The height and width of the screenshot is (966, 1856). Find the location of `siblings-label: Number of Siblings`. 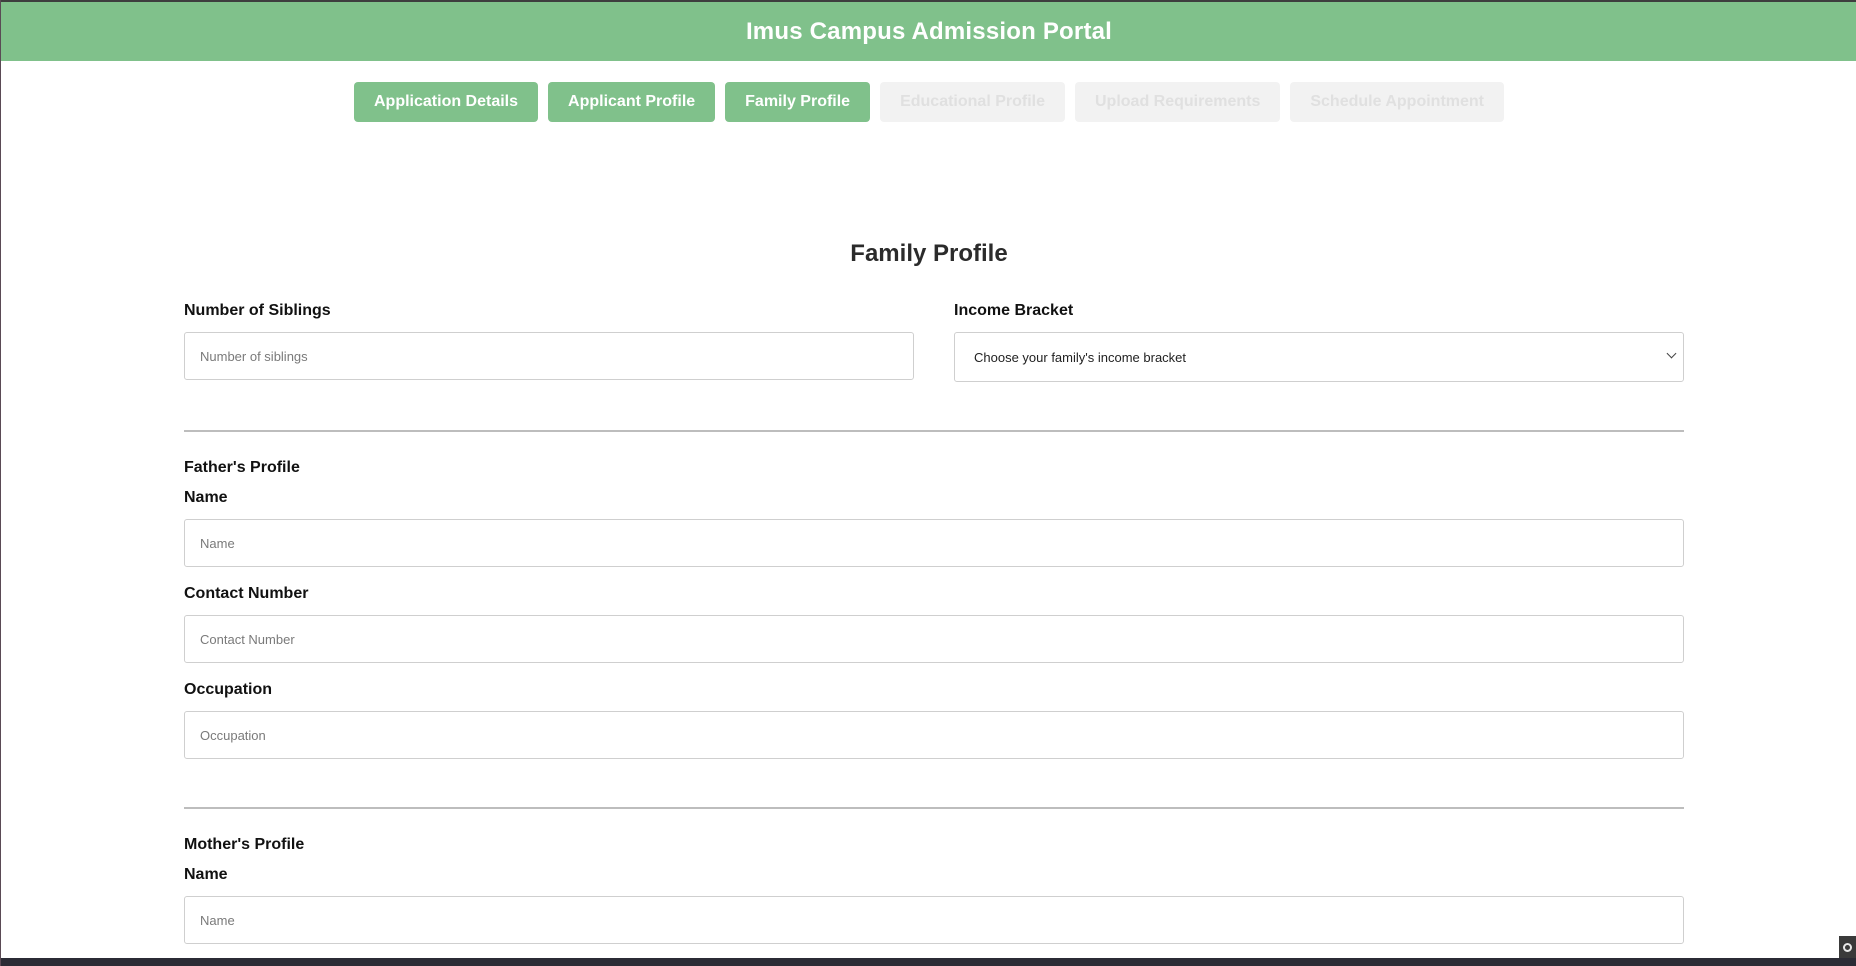

siblings-label: Number of Siblings is located at coordinates (257, 310).